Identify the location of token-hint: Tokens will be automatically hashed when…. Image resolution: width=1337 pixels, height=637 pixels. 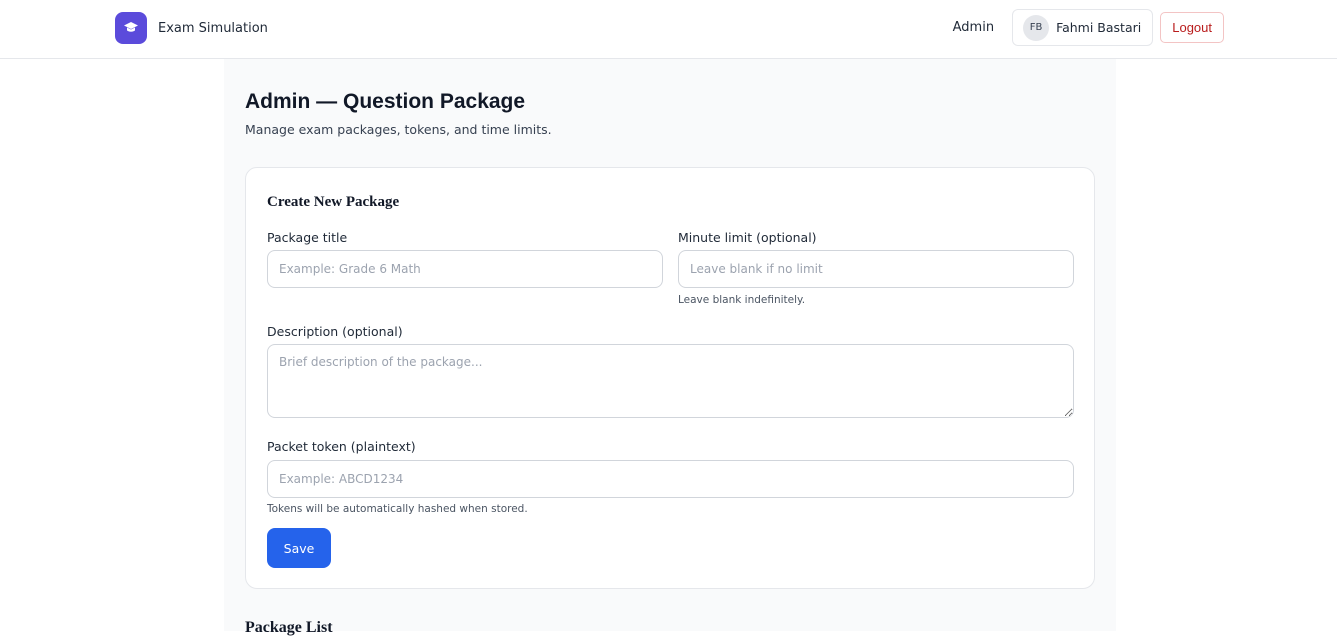
(397, 509).